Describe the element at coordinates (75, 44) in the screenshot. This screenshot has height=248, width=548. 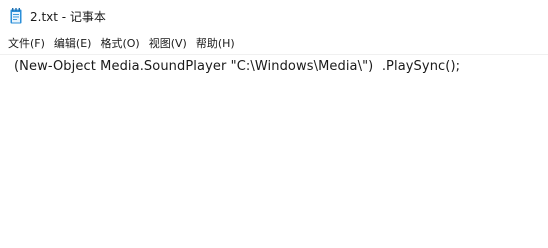
I see `menu-edit: 编辑(E)` at that location.